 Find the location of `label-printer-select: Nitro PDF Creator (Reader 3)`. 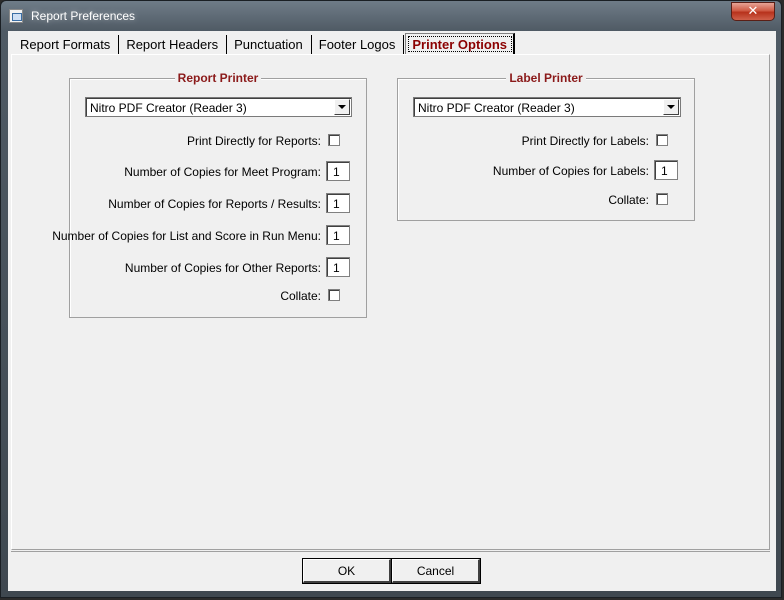

label-printer-select: Nitro PDF Creator (Reader 3) is located at coordinates (547, 107).